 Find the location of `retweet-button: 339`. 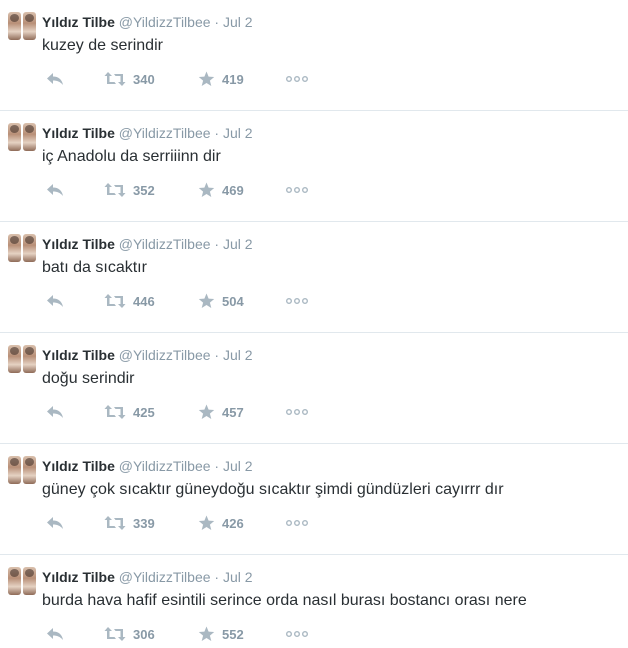

retweet-button: 339 is located at coordinates (129, 523).